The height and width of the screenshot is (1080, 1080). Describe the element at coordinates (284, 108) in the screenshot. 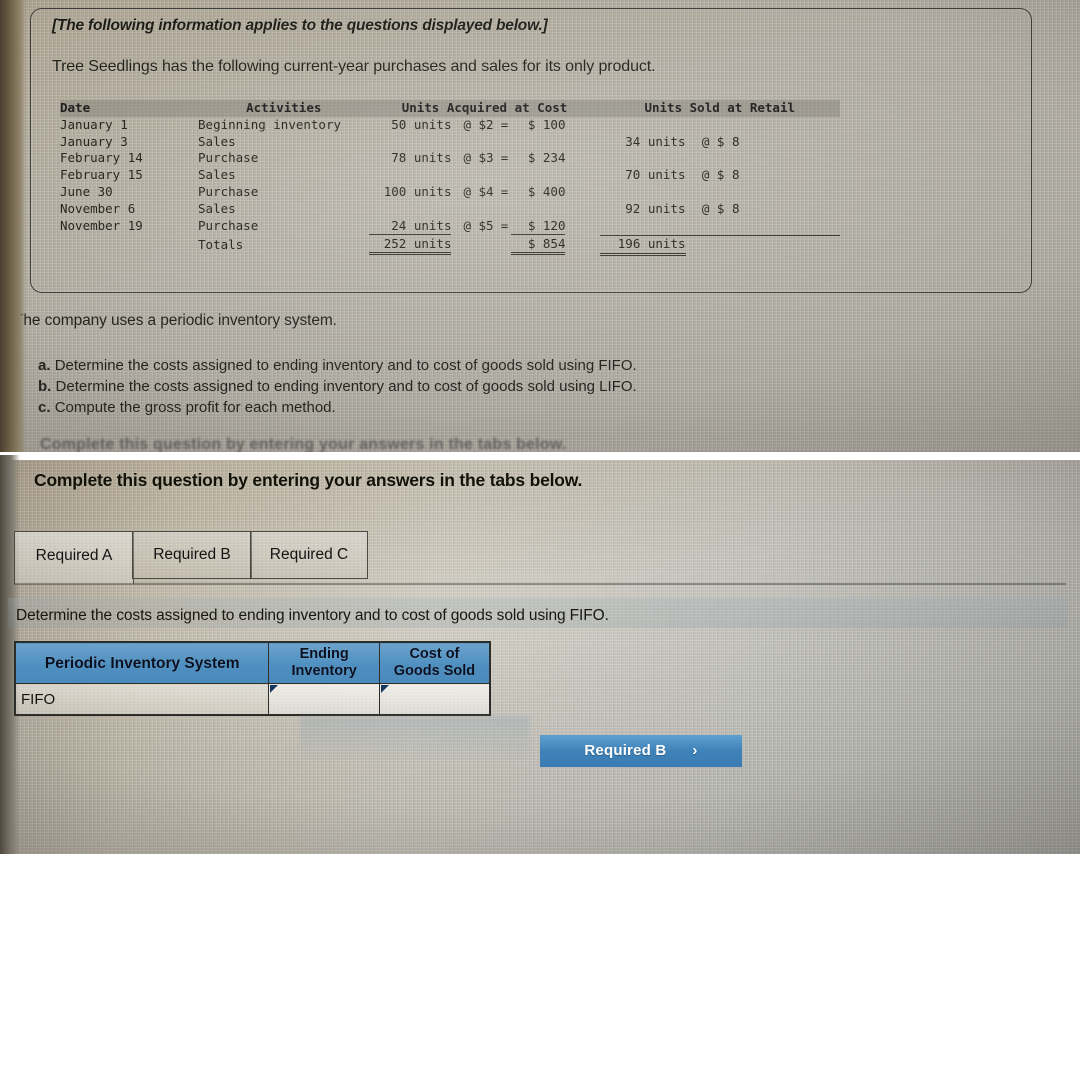

I see `col-header-activities: Activities` at that location.